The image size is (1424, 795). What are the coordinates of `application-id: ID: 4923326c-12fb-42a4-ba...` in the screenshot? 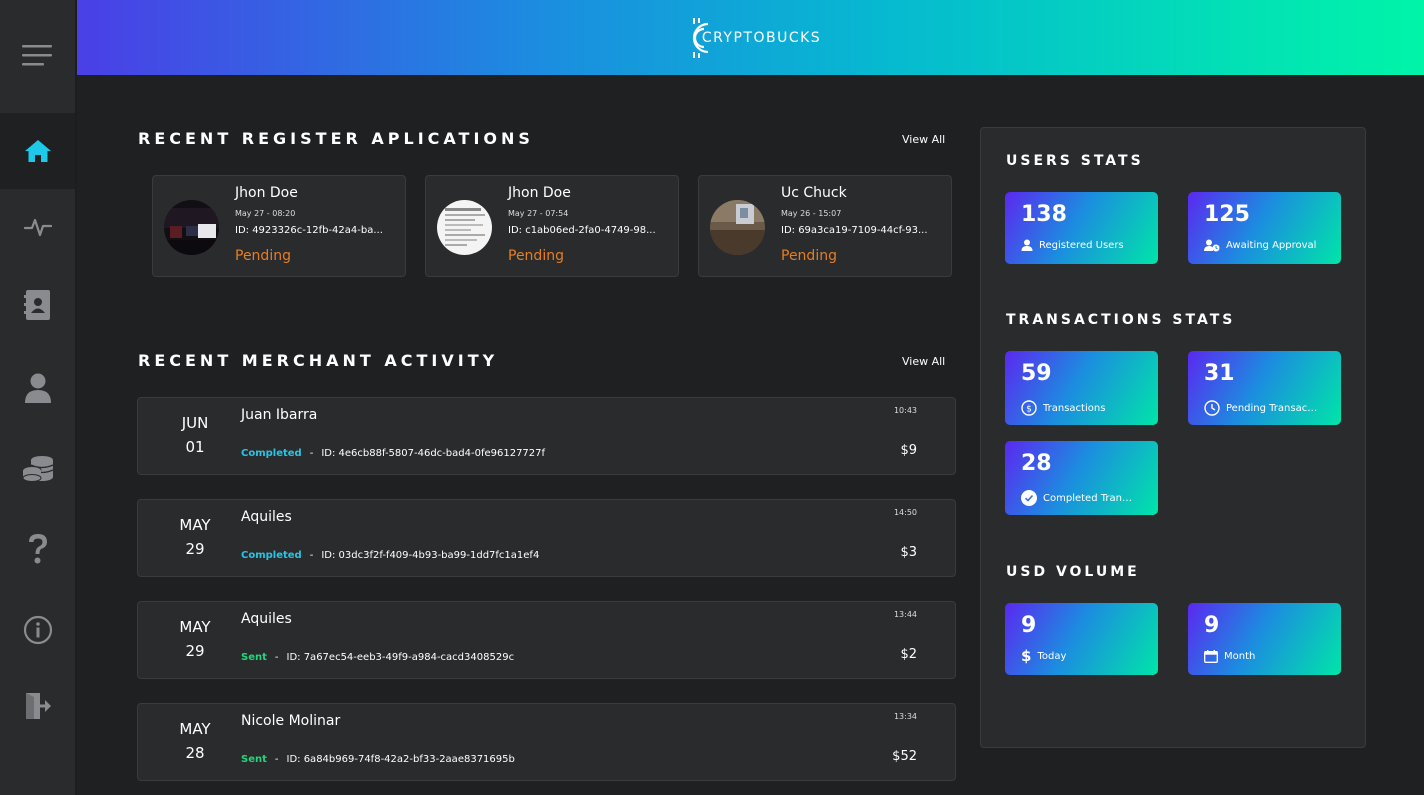 It's located at (309, 230).